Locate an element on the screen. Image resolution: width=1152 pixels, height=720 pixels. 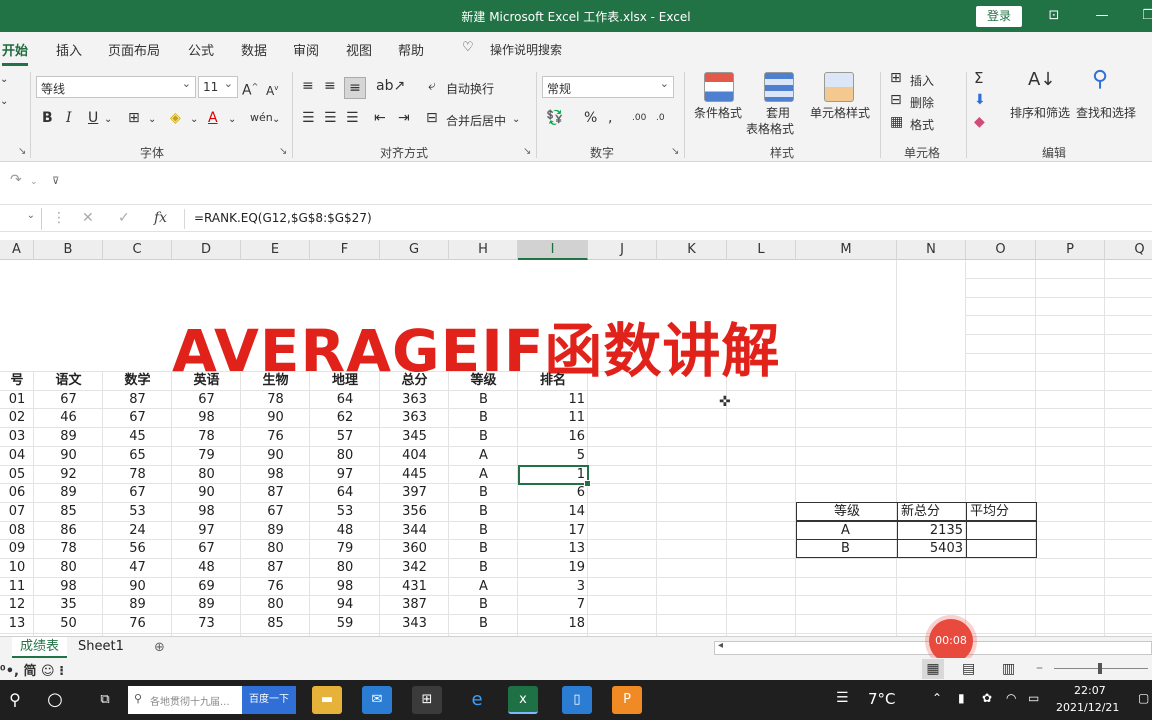
align-right-icon: ☰ is located at coordinates (352, 118).